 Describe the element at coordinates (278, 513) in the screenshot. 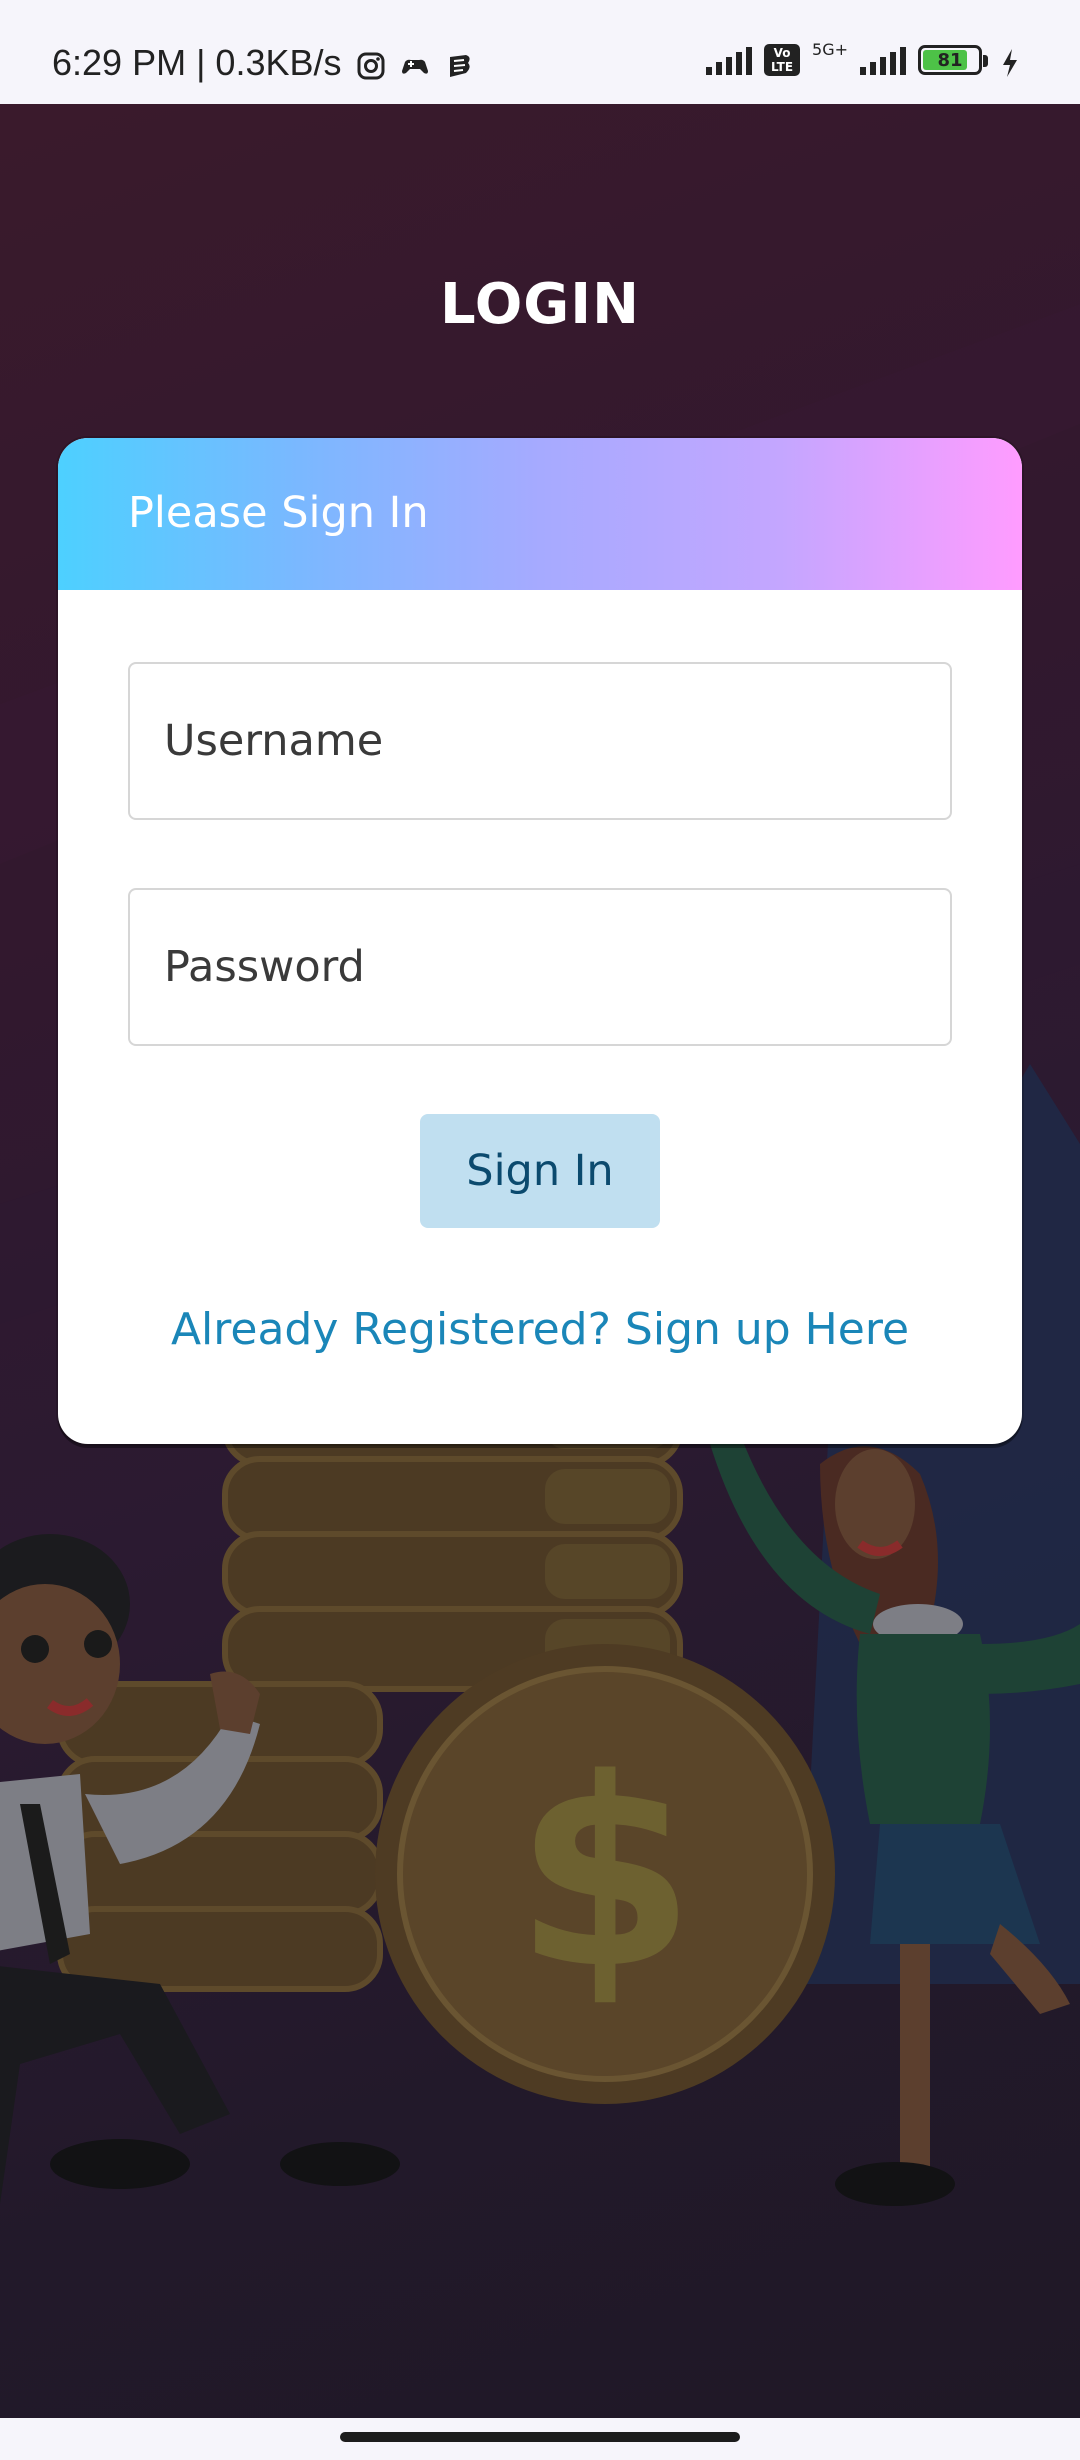

I see `card-header-title: Please Sign In` at that location.